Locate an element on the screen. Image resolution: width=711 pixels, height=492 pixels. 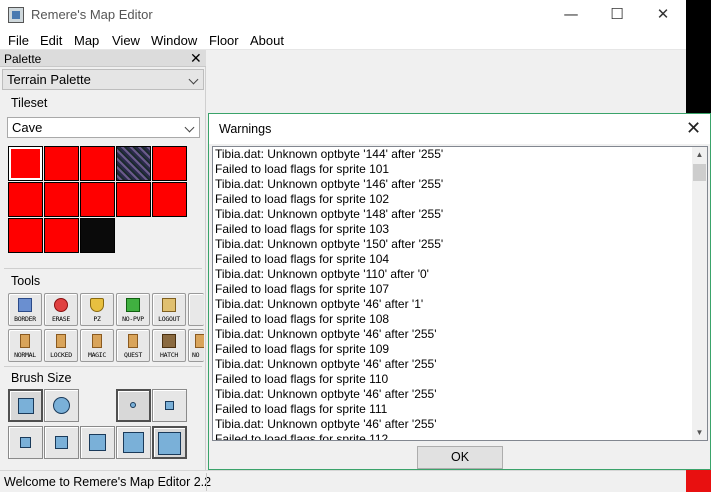
scroll-thumb is located at coordinates (699, 172).